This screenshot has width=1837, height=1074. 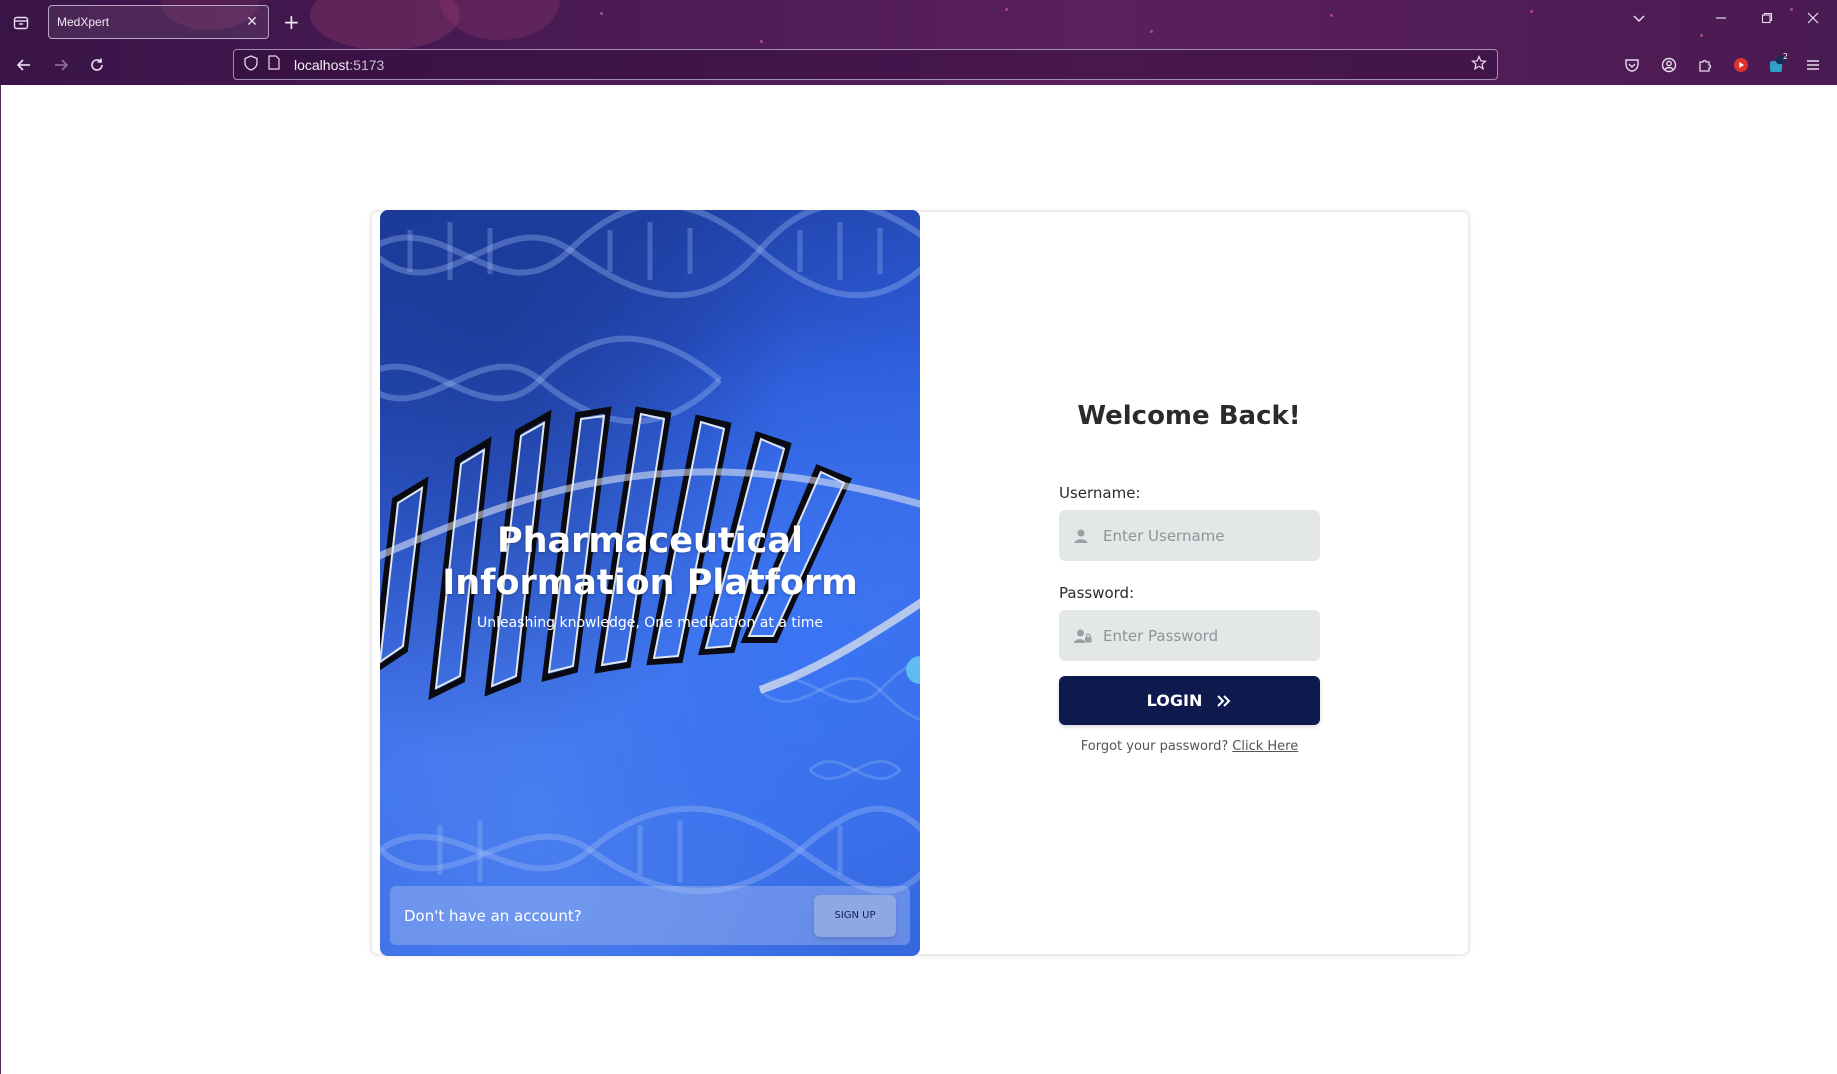 I want to click on reload-icon, so click(x=97, y=65).